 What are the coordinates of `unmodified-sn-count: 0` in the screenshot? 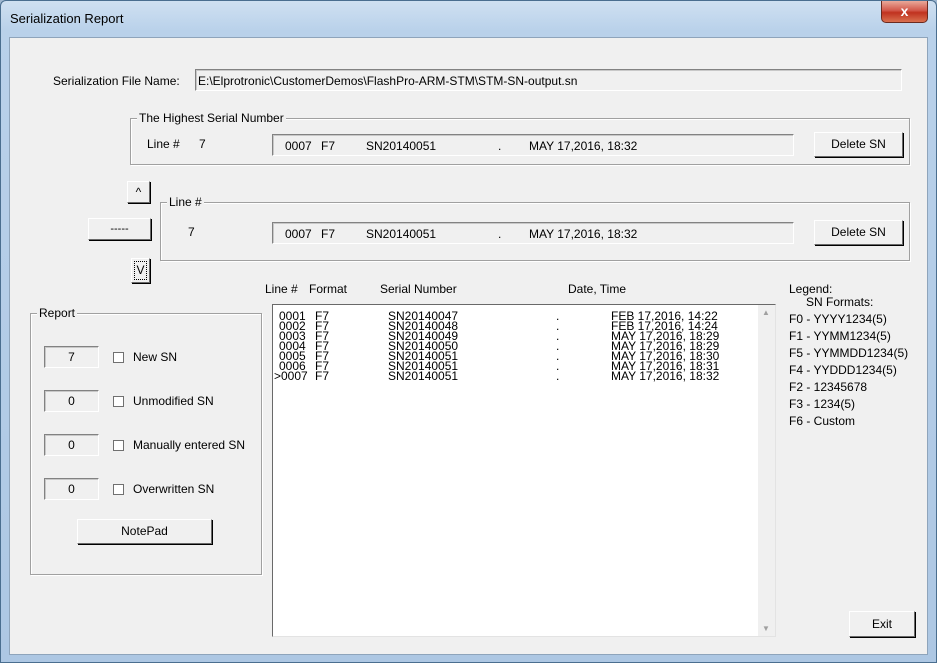 It's located at (71, 401).